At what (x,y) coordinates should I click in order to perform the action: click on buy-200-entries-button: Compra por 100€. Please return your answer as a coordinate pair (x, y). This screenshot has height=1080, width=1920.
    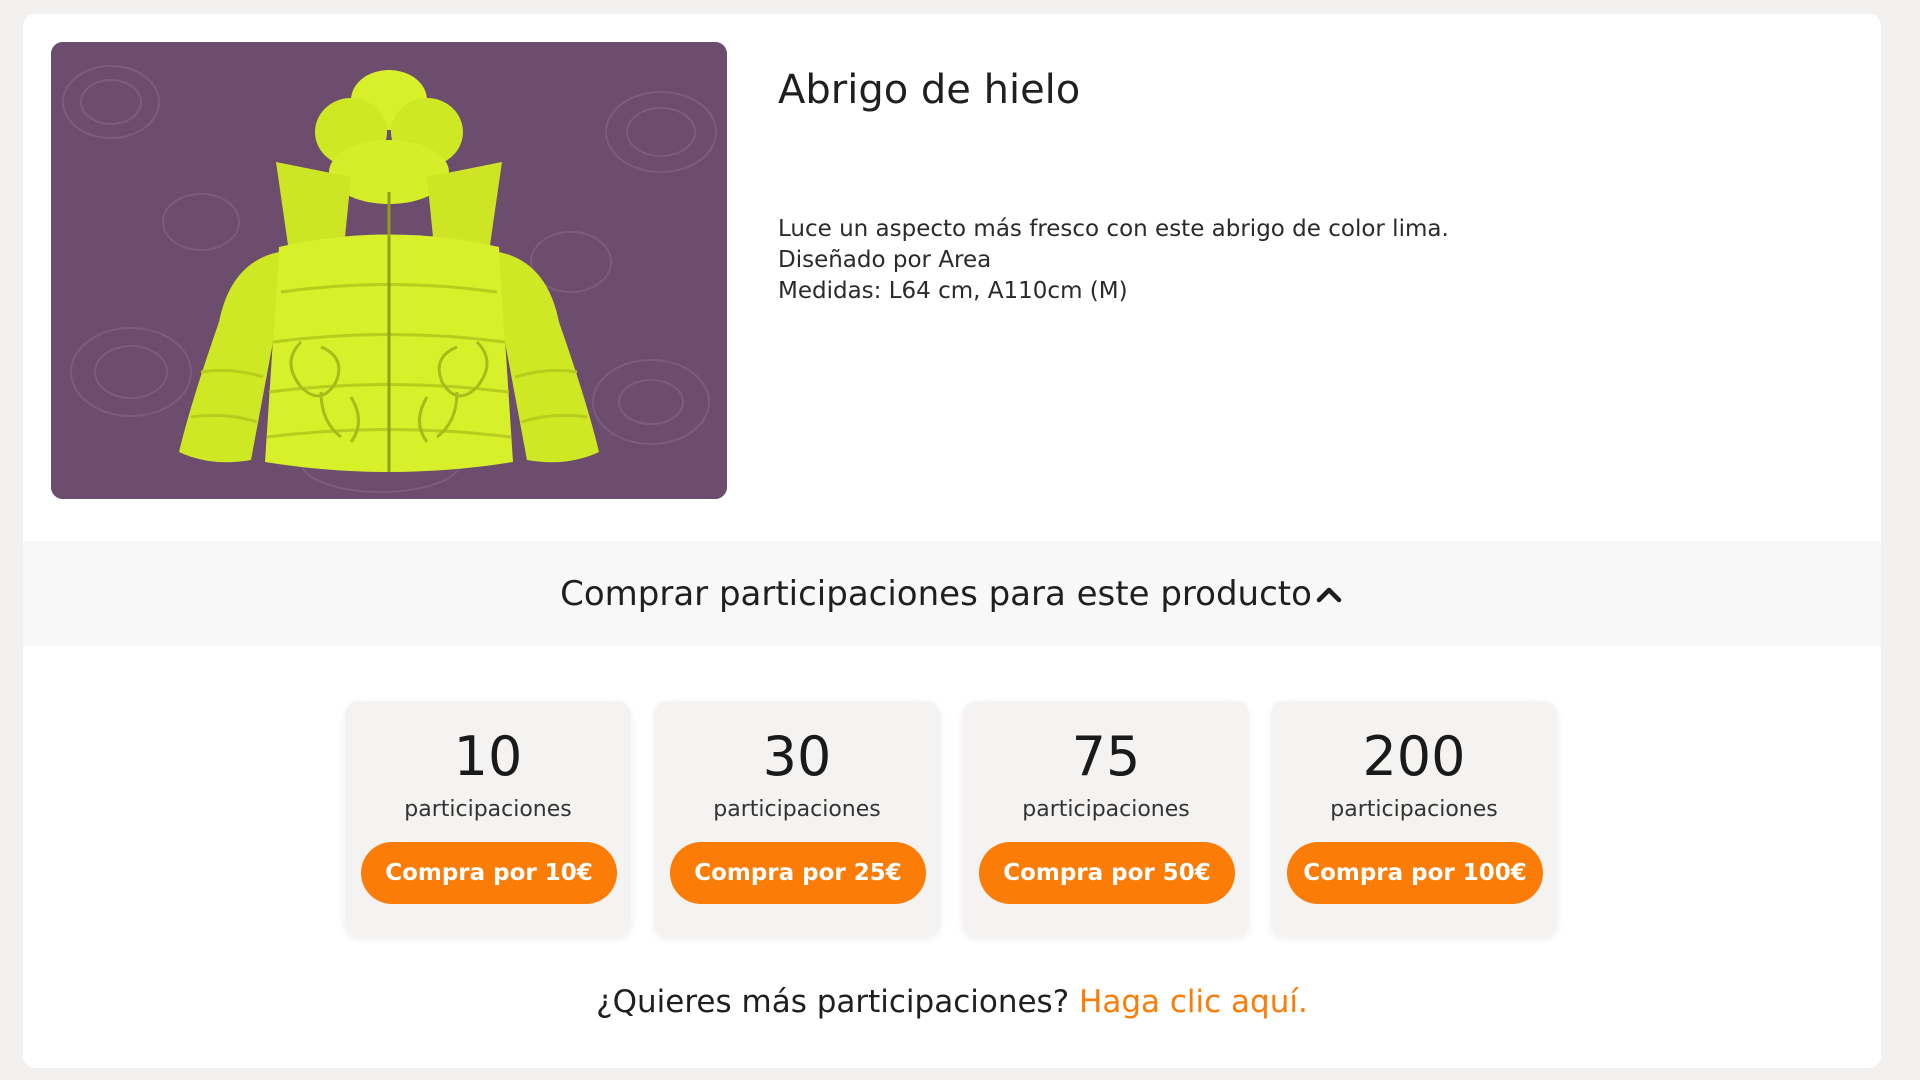
    Looking at the image, I should click on (1415, 873).